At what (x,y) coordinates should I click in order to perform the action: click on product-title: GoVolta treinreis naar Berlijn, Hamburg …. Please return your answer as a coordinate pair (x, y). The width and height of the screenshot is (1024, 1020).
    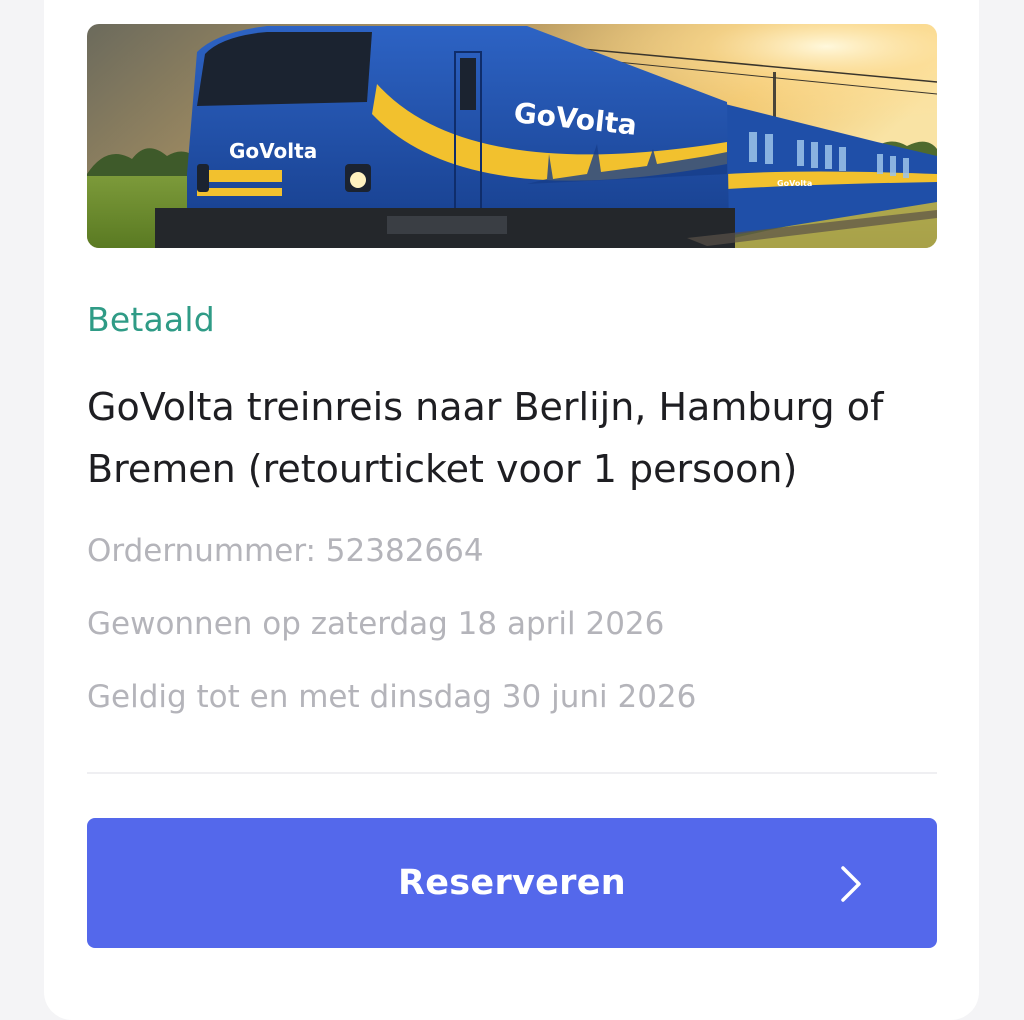
    Looking at the image, I should click on (485, 438).